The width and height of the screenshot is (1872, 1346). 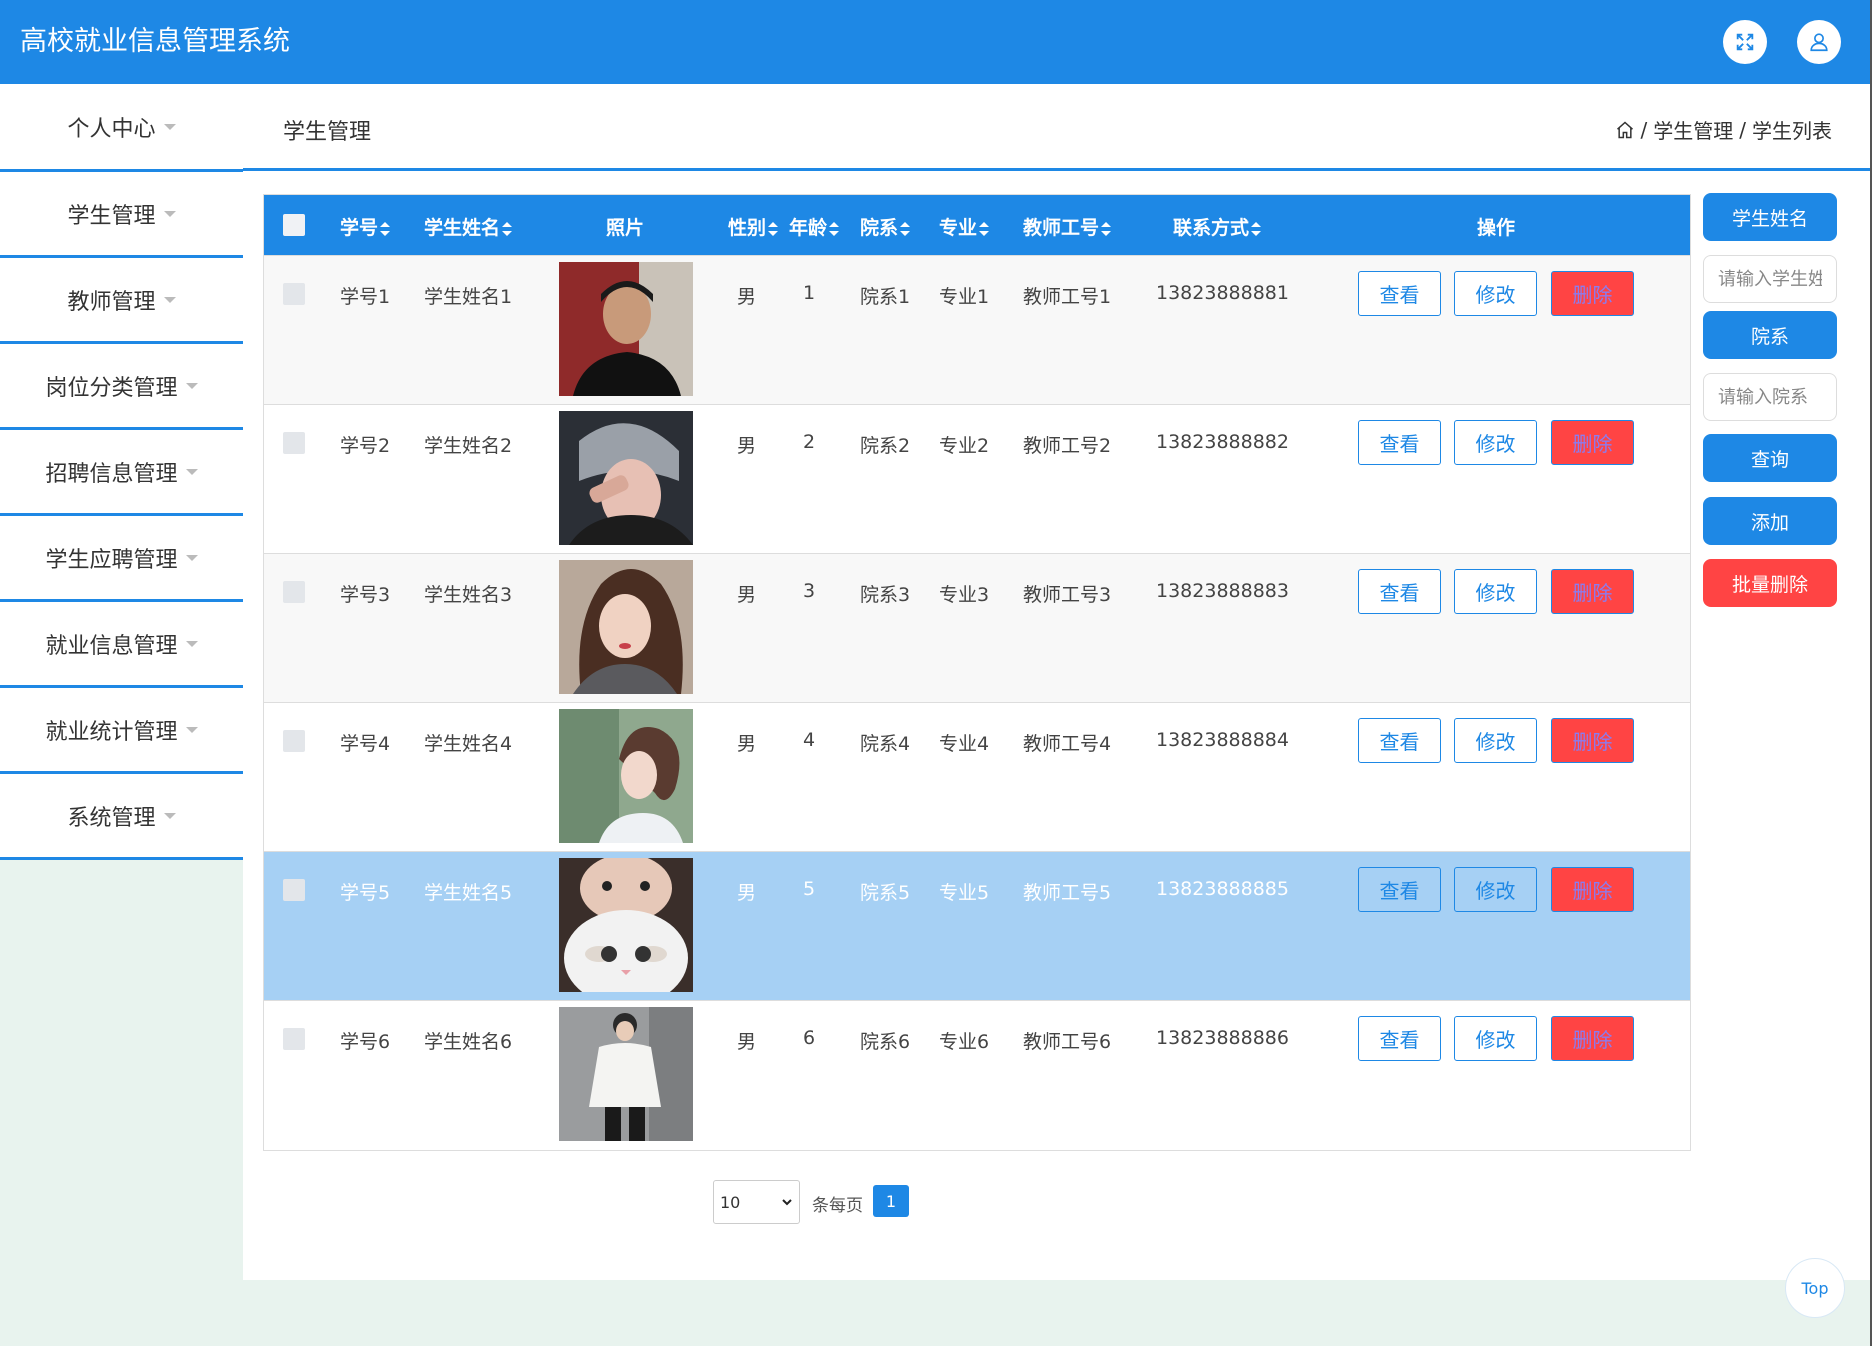 I want to click on header-actions: 操作, so click(x=1496, y=228).